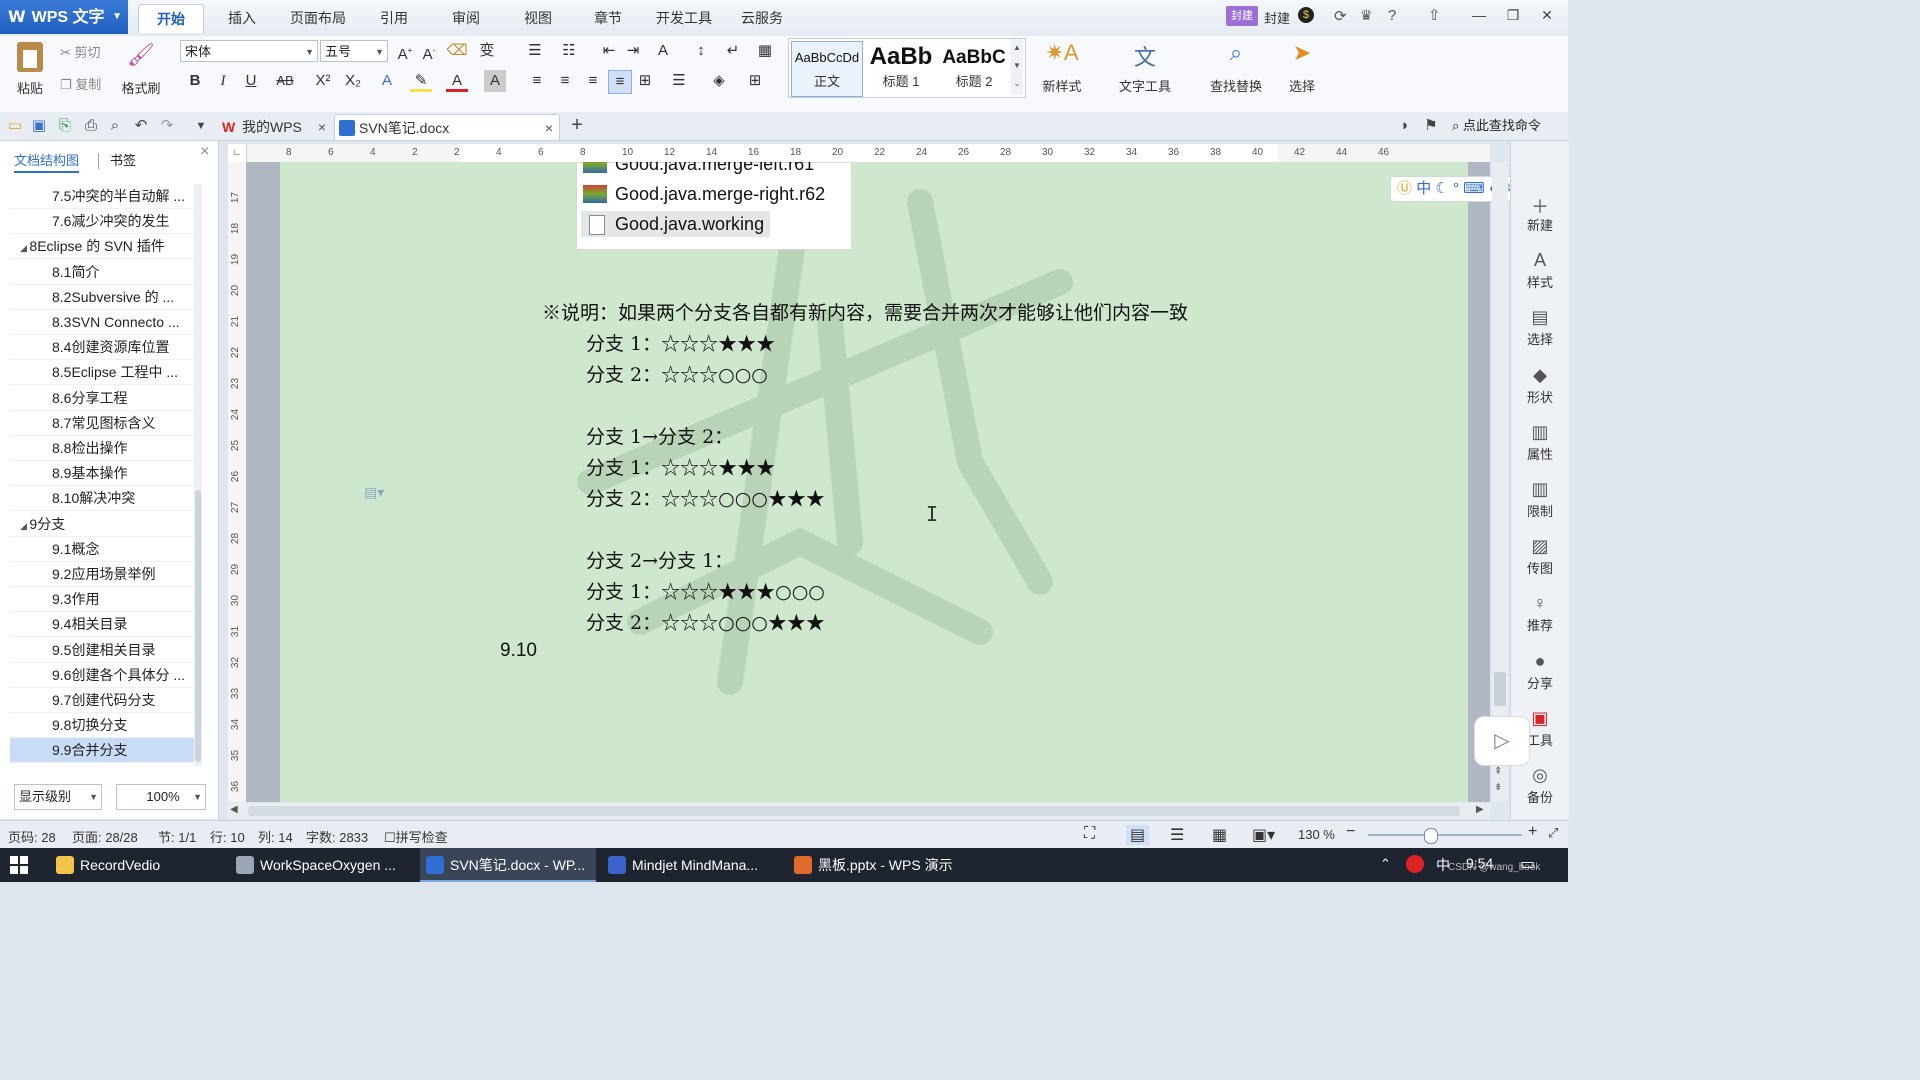 The height and width of the screenshot is (1080, 1920). I want to click on italic-icon: I, so click(223, 81).